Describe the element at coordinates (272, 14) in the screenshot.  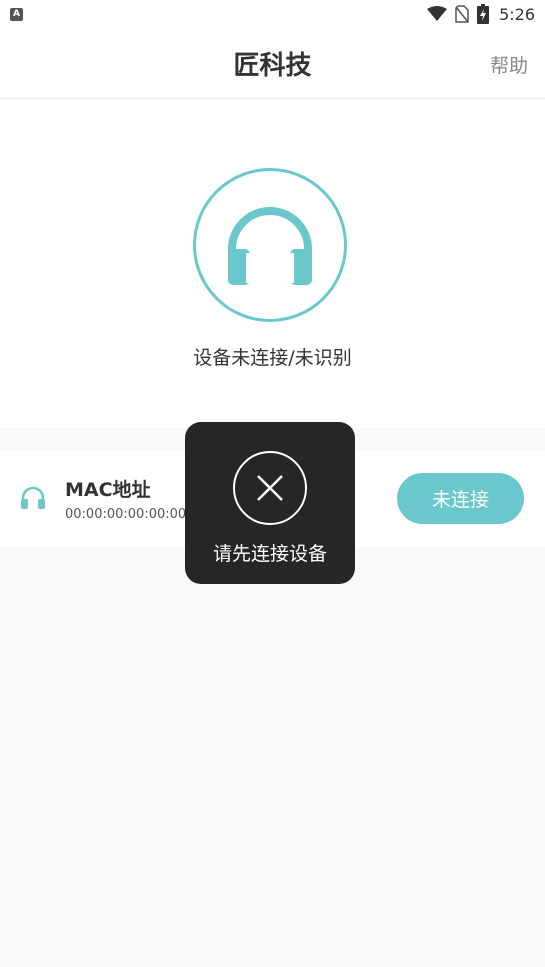
I see `status-bar: A 5:26` at that location.